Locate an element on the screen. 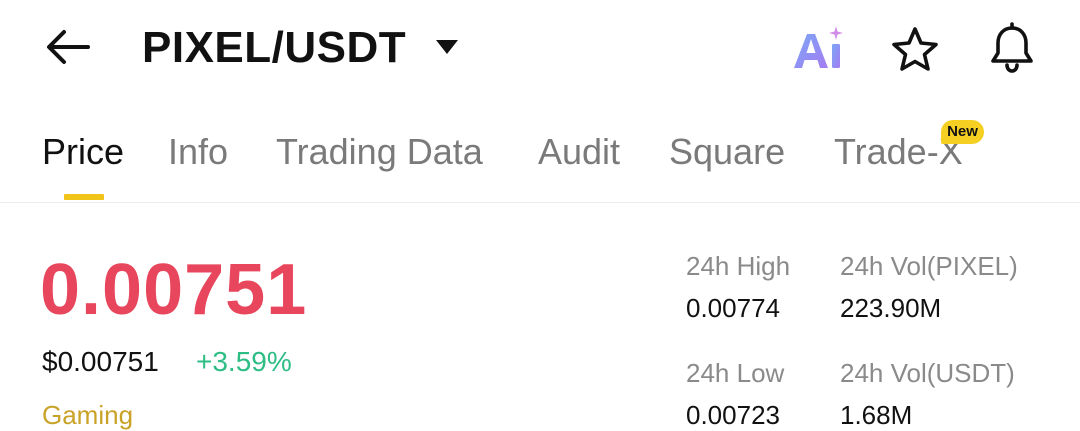 The image size is (1080, 431). usd-price: $0.00751 is located at coordinates (100, 361).